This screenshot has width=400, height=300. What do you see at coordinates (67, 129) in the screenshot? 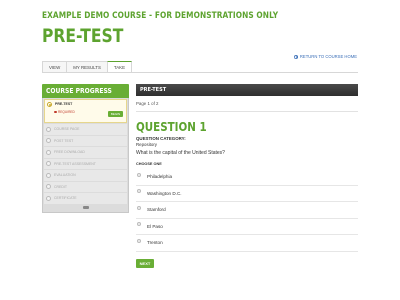
I see `sidebar-item-label: COURSE PAGE` at bounding box center [67, 129].